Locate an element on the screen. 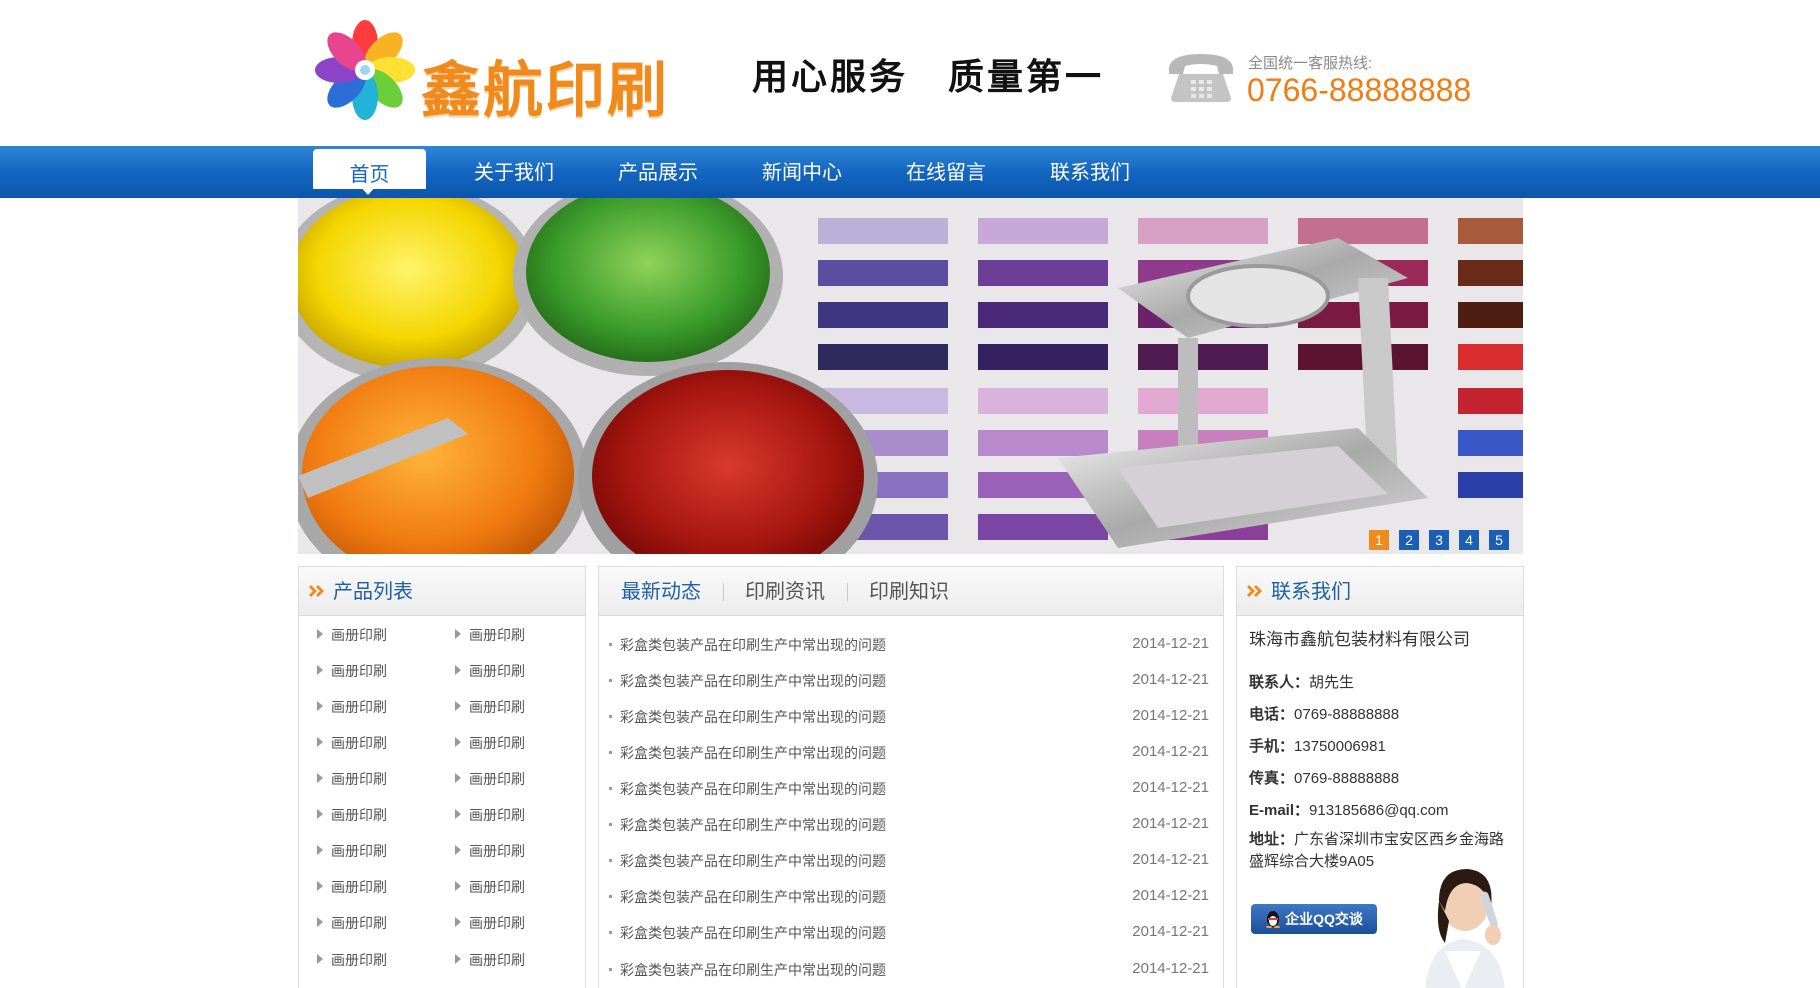  nav-item-contact: 联系我们 is located at coordinates (1090, 172).